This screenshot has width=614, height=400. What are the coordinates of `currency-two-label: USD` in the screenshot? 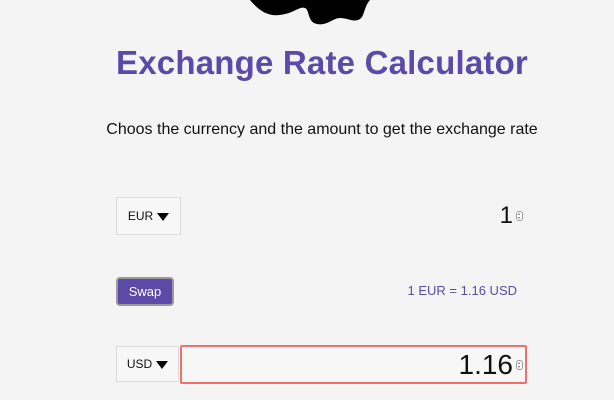 It's located at (139, 364).